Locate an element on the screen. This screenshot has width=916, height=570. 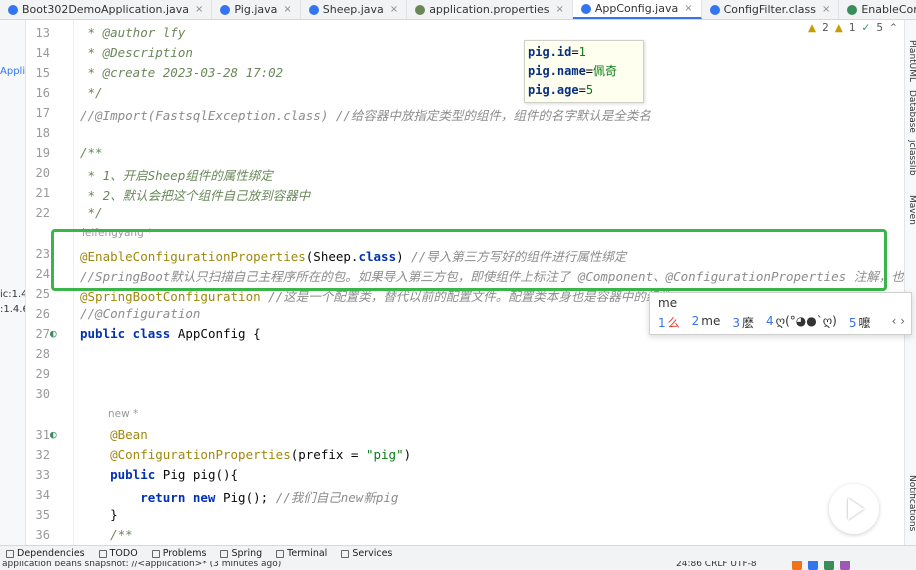
code-line: return new Pig(); //我们自己new新pig is located at coordinates (239, 496).